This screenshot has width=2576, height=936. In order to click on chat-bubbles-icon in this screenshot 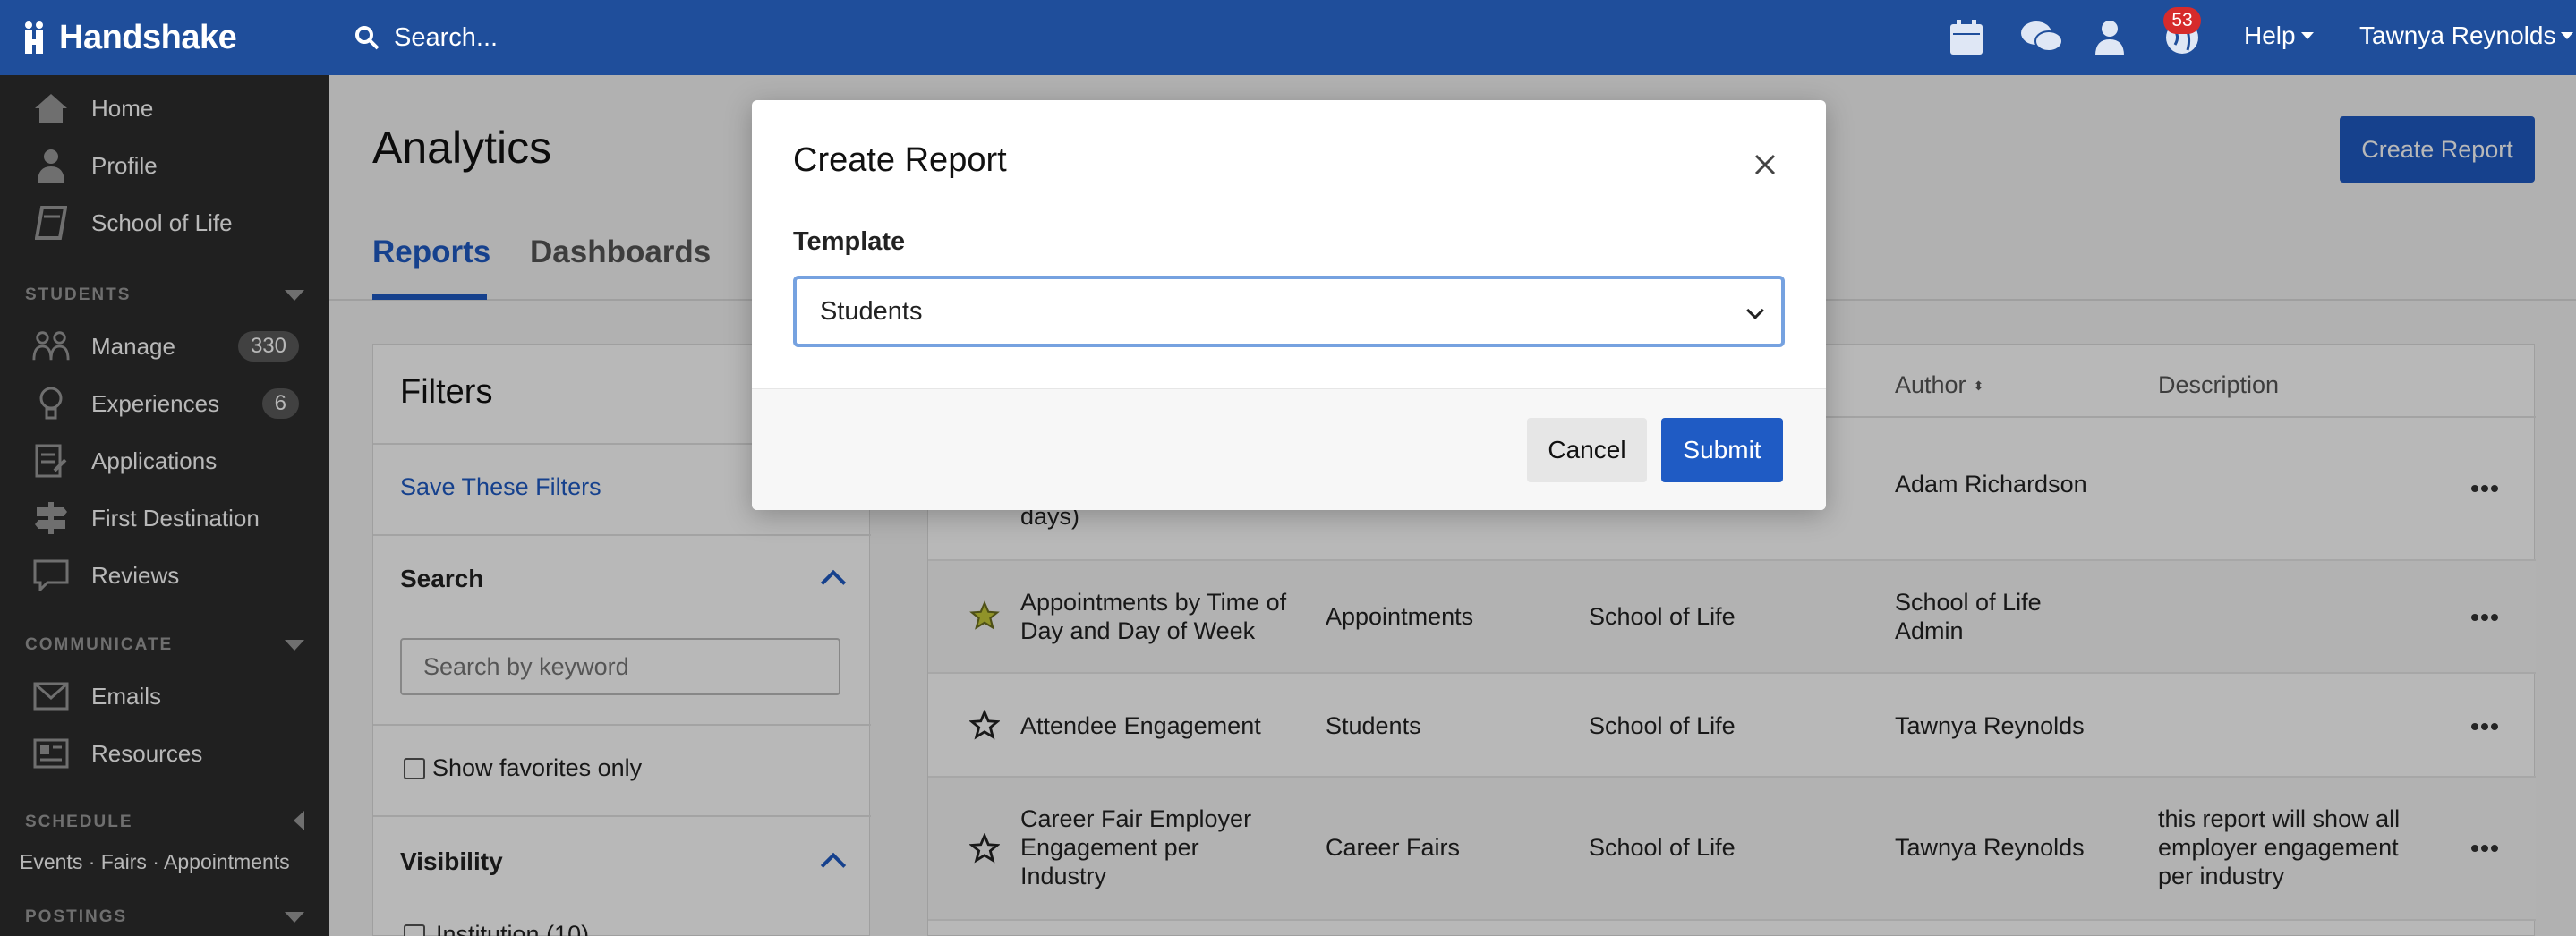, I will do `click(2041, 38)`.